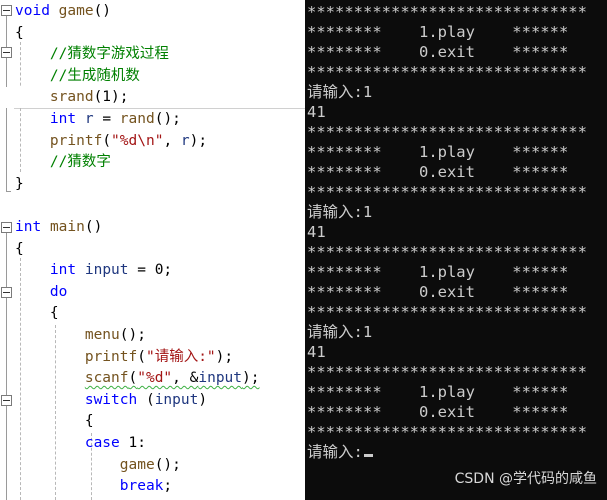  I want to click on code-line: srand(1);, so click(152, 98).